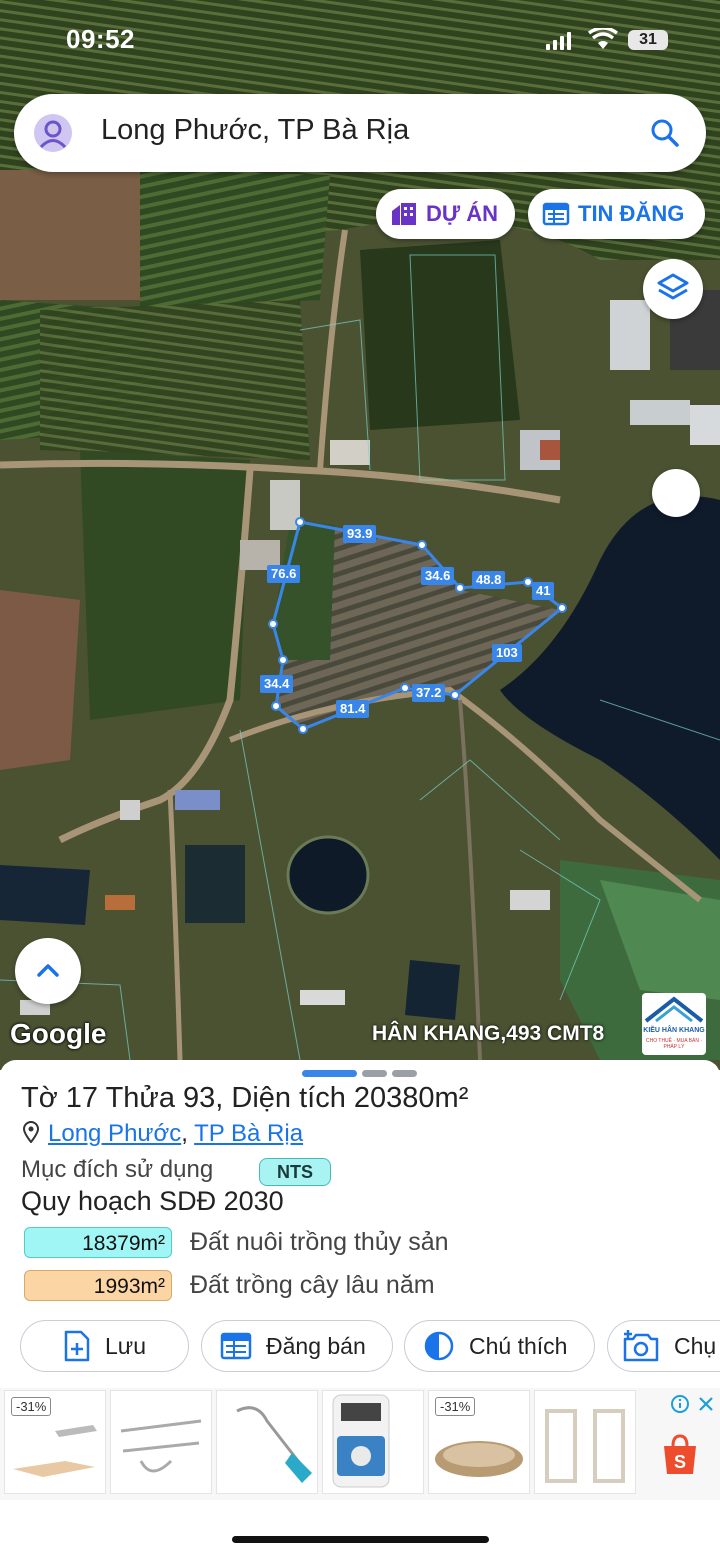  What do you see at coordinates (360, 1539) in the screenshot?
I see `home-indicator` at bounding box center [360, 1539].